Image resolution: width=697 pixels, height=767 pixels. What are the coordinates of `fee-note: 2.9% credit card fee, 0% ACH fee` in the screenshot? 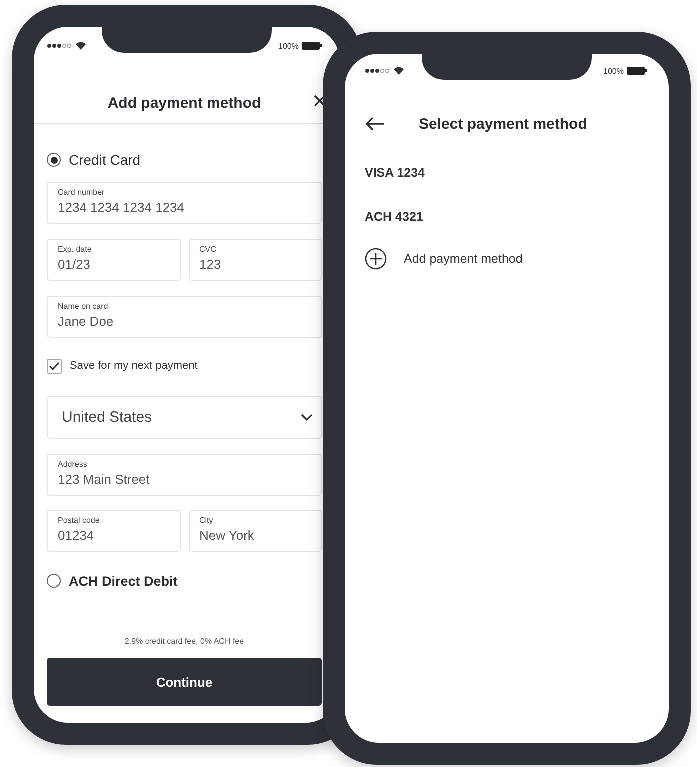 It's located at (185, 641).